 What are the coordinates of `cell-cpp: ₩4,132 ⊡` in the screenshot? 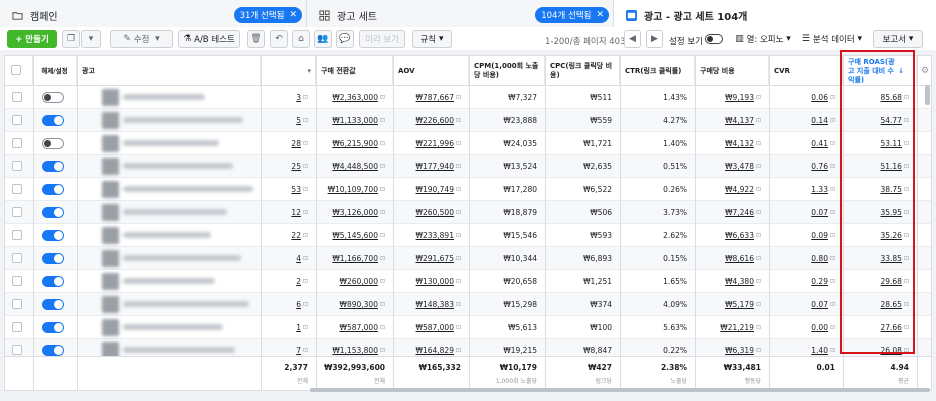 It's located at (732, 143).